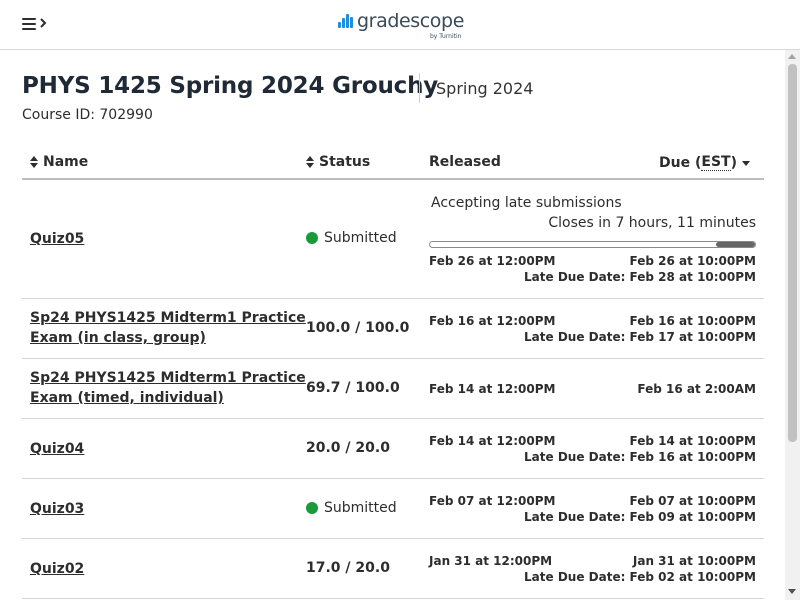  What do you see at coordinates (652, 223) in the screenshot?
I see `time-remaining: Closes in 7 hours, 11 minutes` at bounding box center [652, 223].